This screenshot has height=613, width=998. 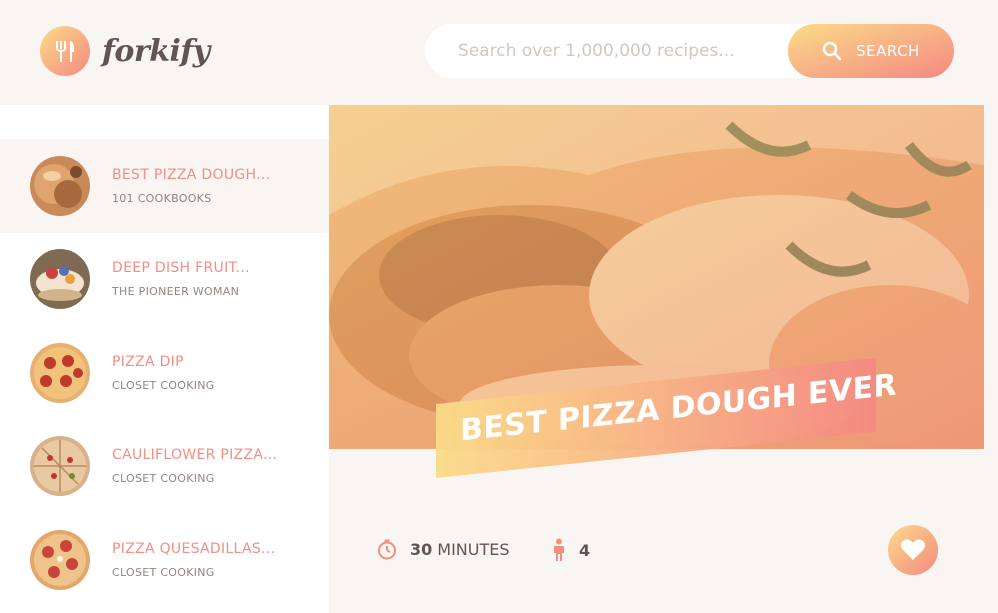 I want to click on recipe-cooking-time: 30 MINUTES, so click(x=443, y=549).